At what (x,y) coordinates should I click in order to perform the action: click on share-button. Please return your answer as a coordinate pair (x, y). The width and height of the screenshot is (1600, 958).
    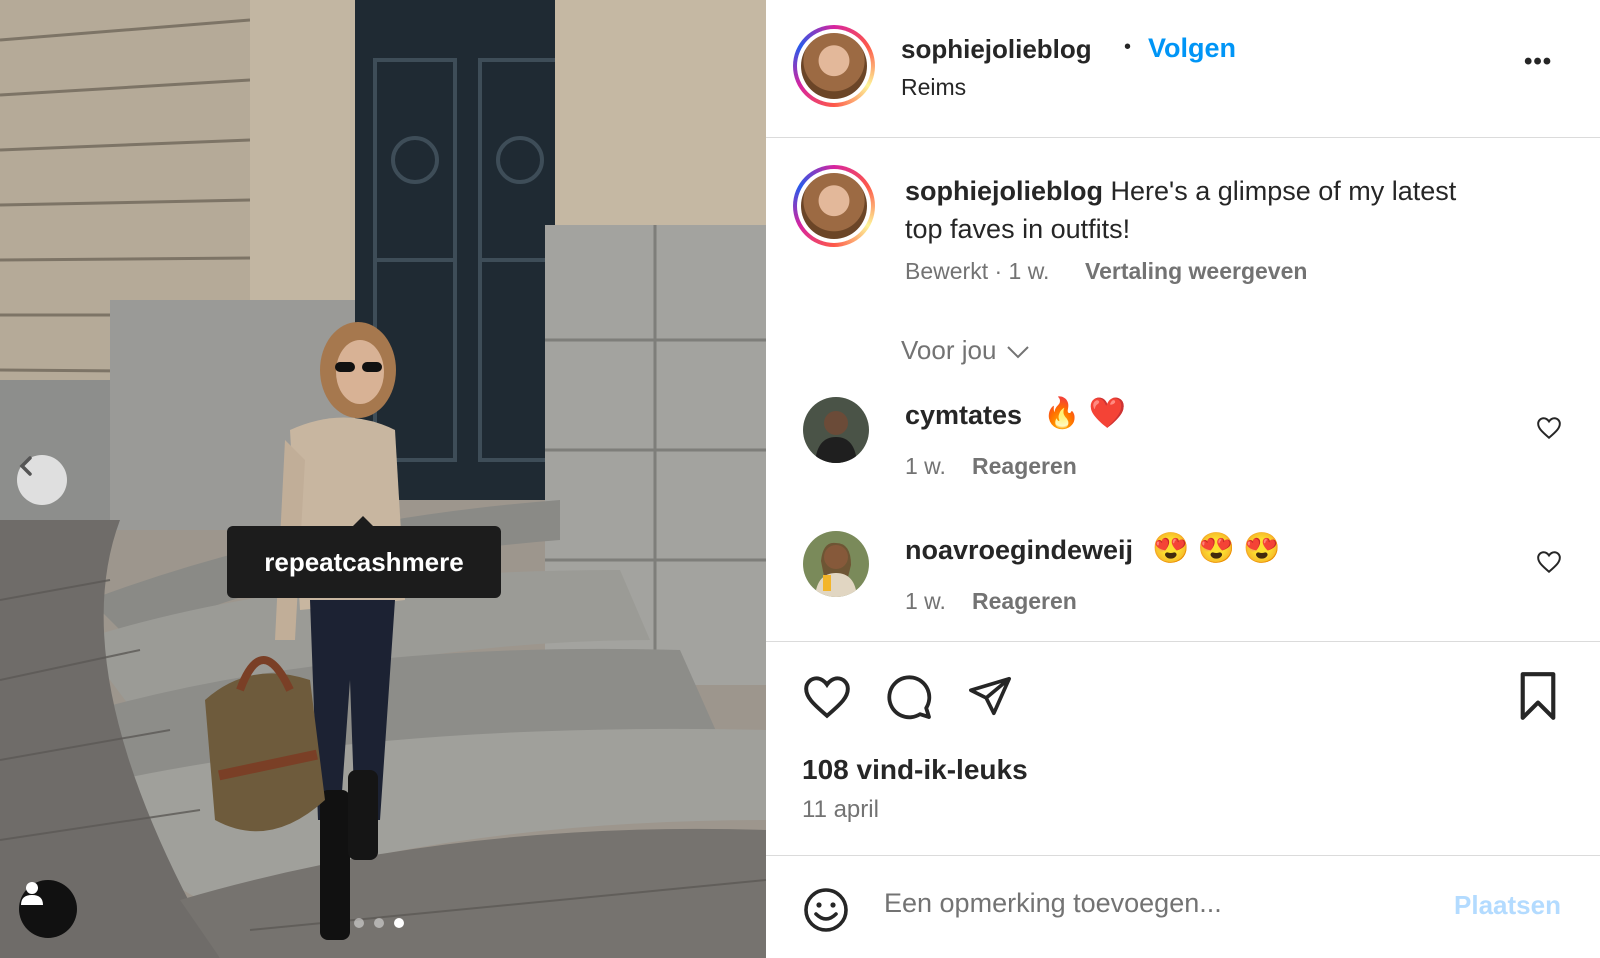
    Looking at the image, I should click on (990, 698).